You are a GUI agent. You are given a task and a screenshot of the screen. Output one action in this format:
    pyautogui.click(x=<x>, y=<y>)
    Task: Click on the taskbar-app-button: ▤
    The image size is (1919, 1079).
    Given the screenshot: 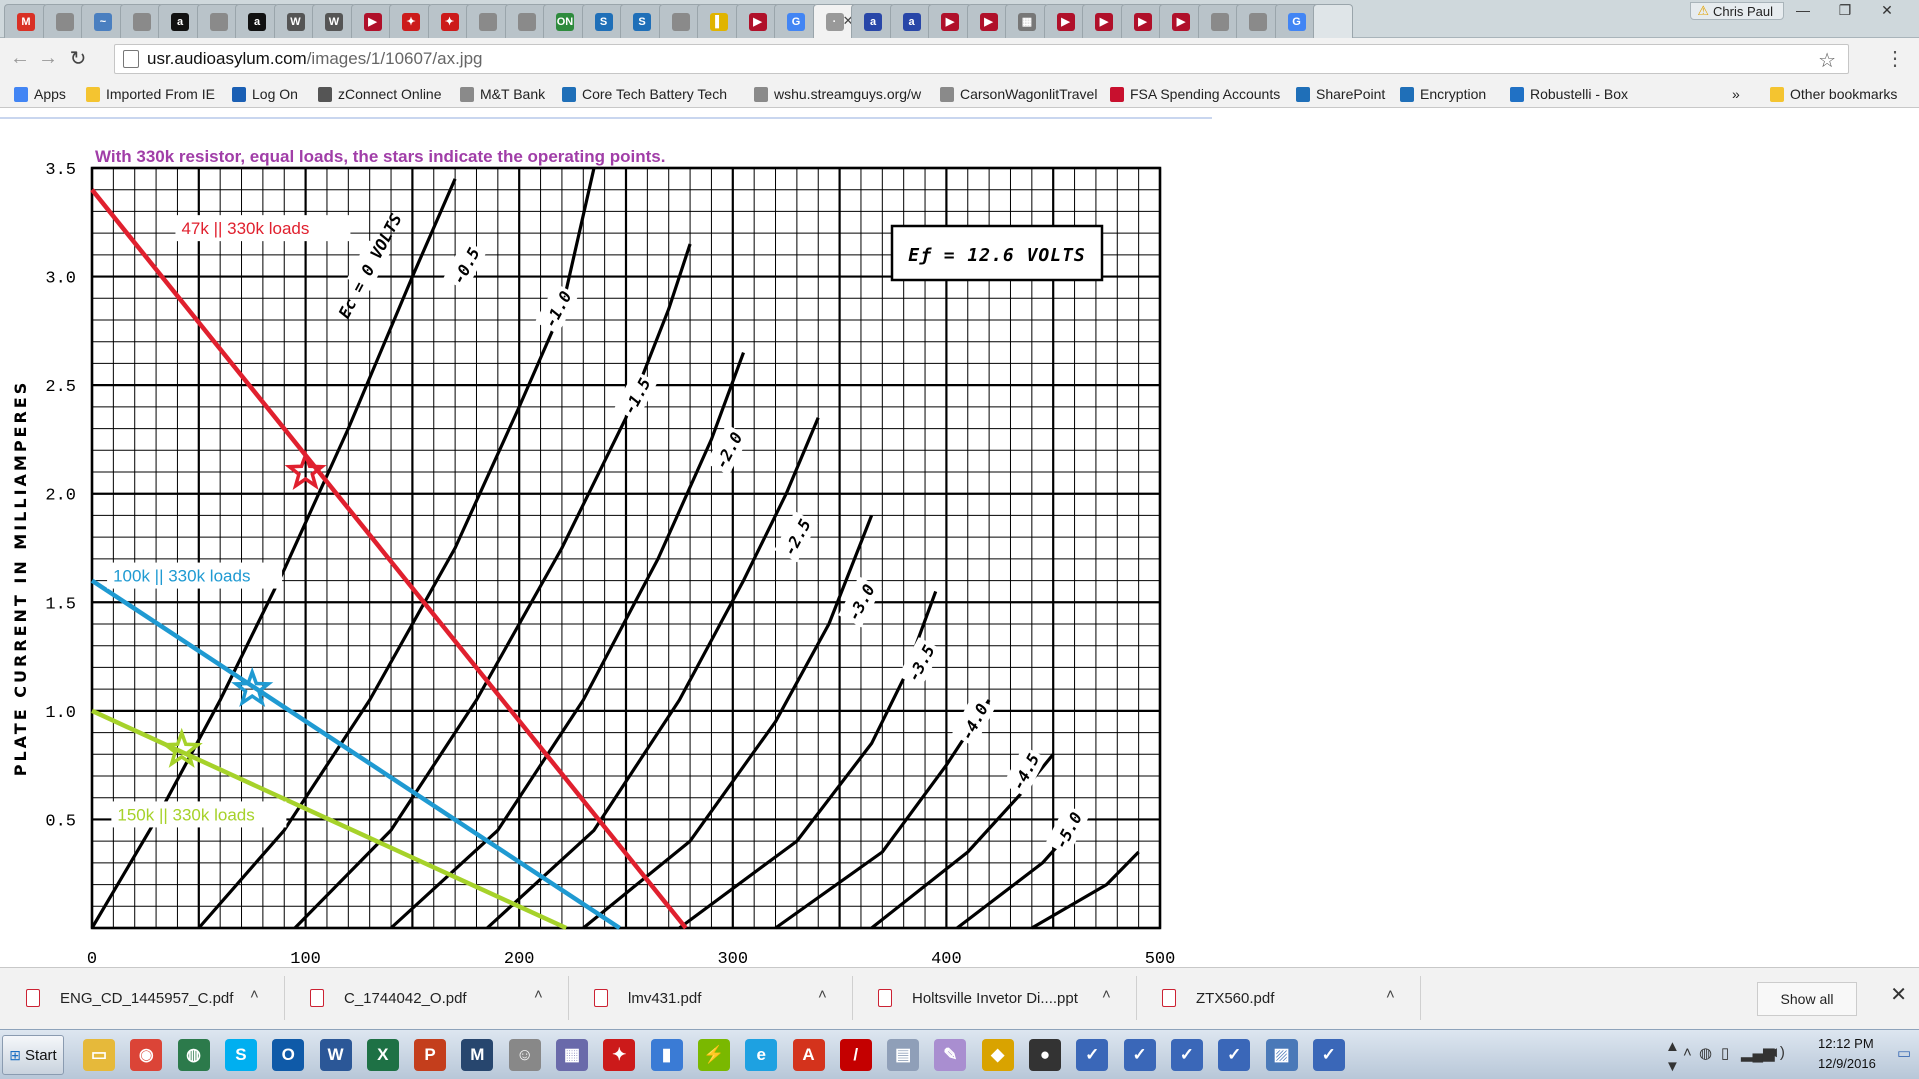 What is the action you would take?
    pyautogui.click(x=903, y=1055)
    